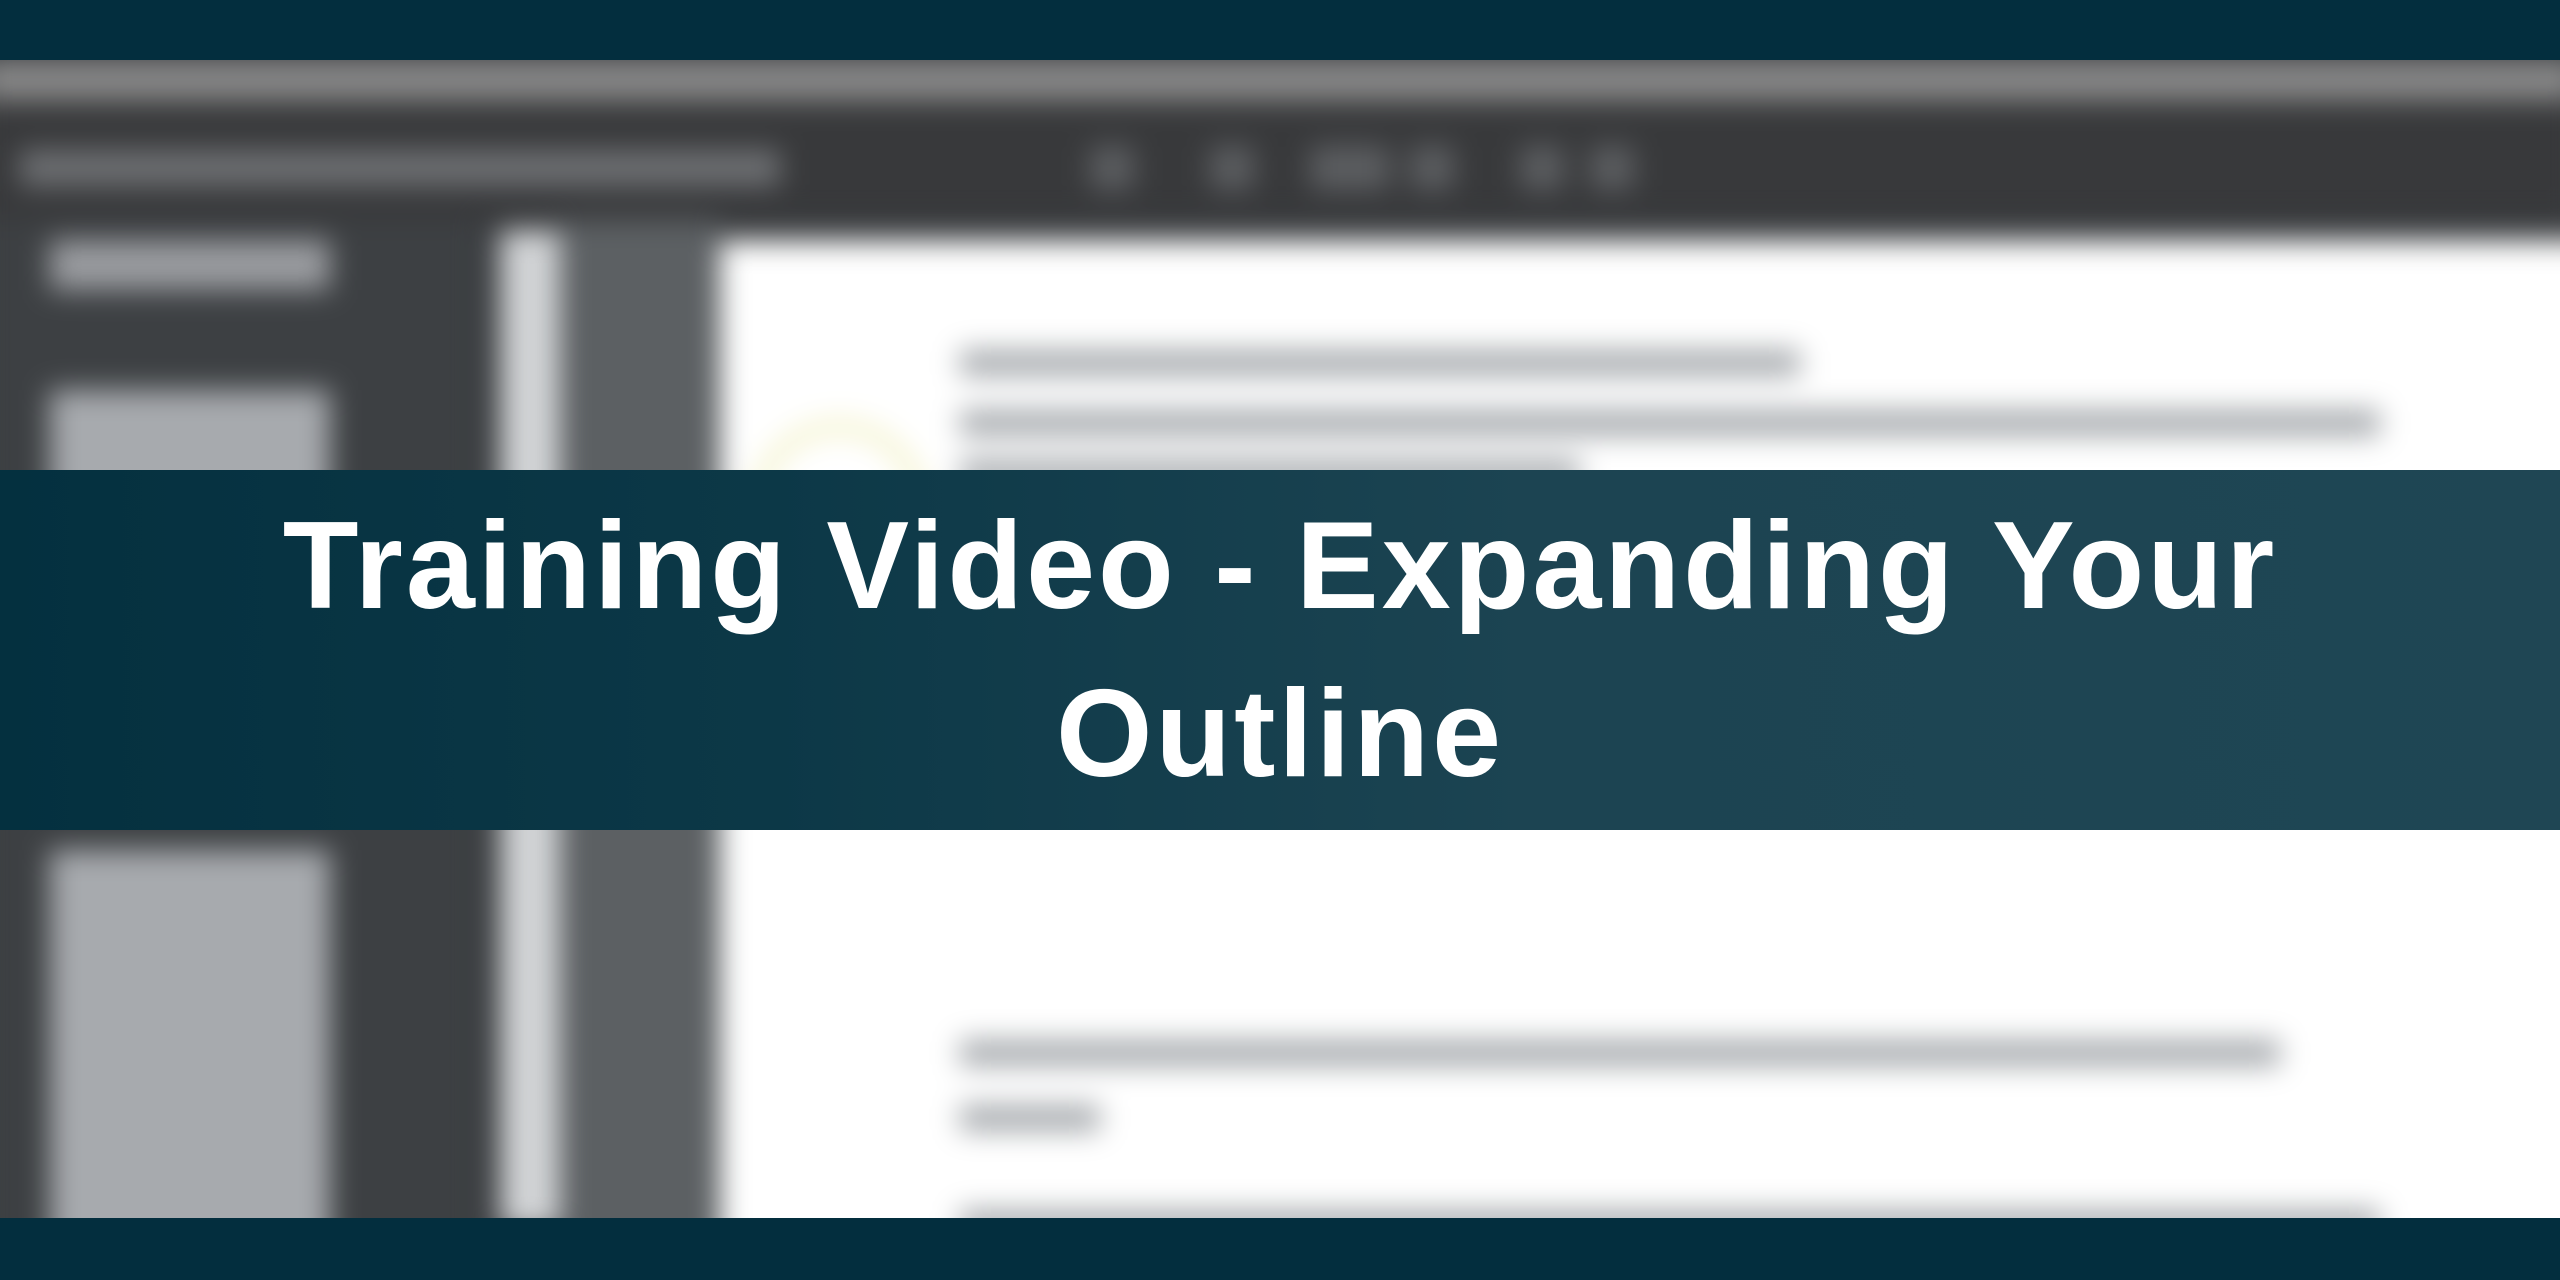 The height and width of the screenshot is (1280, 2560). I want to click on app-titlebar, so click(1280, 80).